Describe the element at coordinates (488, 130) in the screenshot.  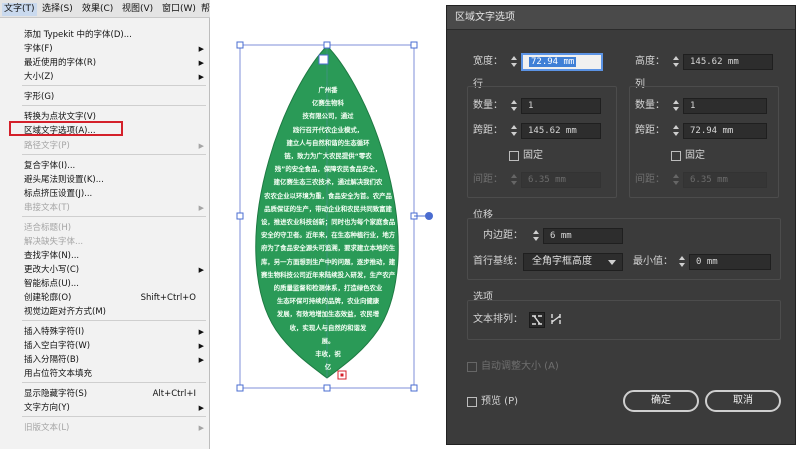
I see `rows-span-label: 跨距：` at that location.